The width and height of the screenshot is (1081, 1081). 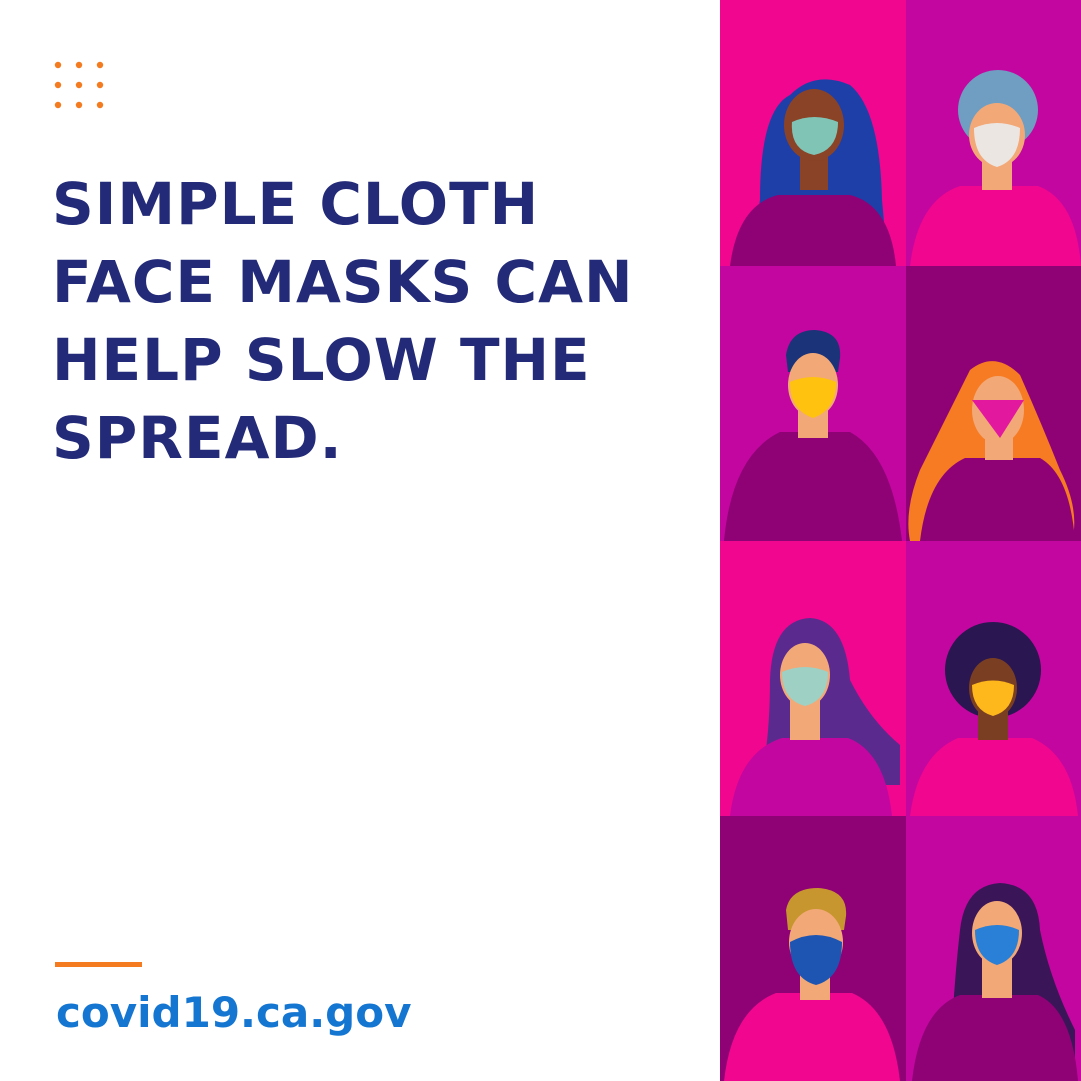 I want to click on headline-line: SIMPLE CLOTH, so click(x=296, y=204).